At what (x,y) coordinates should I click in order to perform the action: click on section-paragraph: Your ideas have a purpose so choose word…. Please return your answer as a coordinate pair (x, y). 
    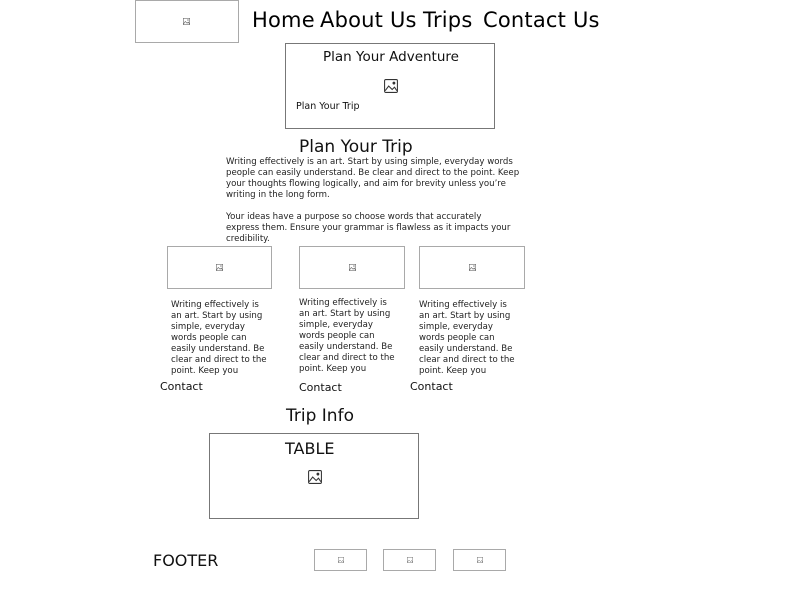
    Looking at the image, I should click on (368, 228).